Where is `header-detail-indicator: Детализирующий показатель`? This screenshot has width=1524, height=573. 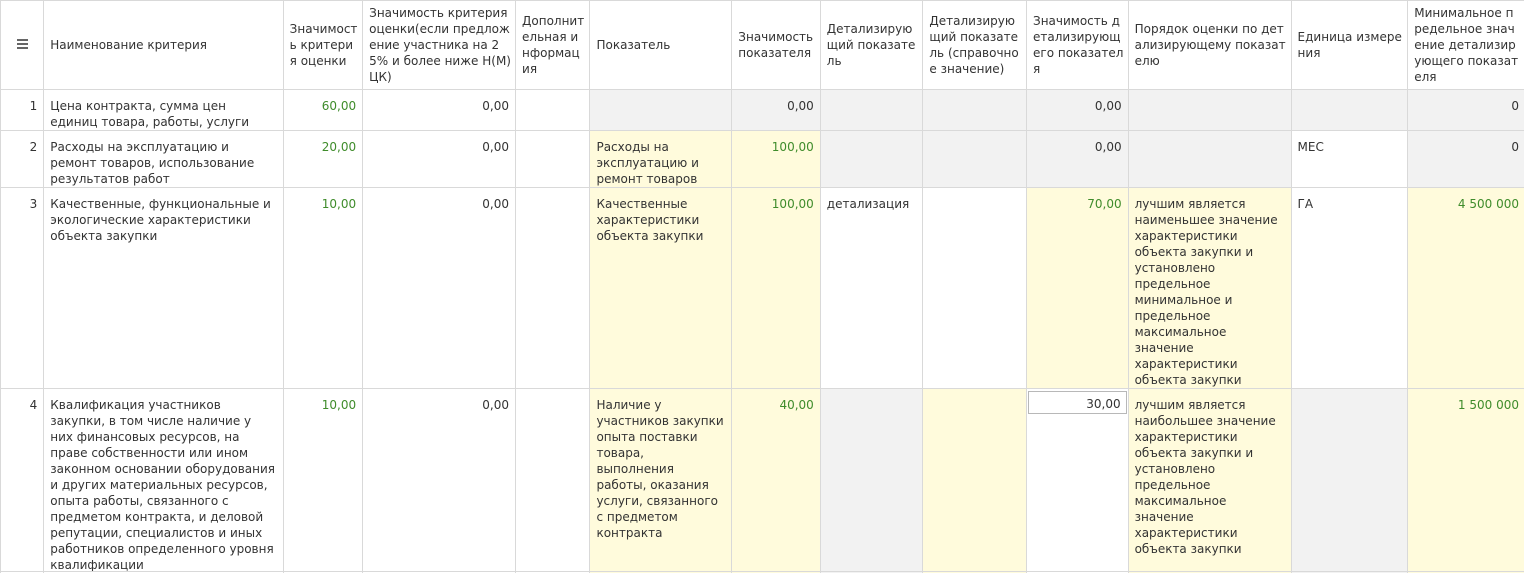
header-detail-indicator: Детализирующий показатель is located at coordinates (871, 45).